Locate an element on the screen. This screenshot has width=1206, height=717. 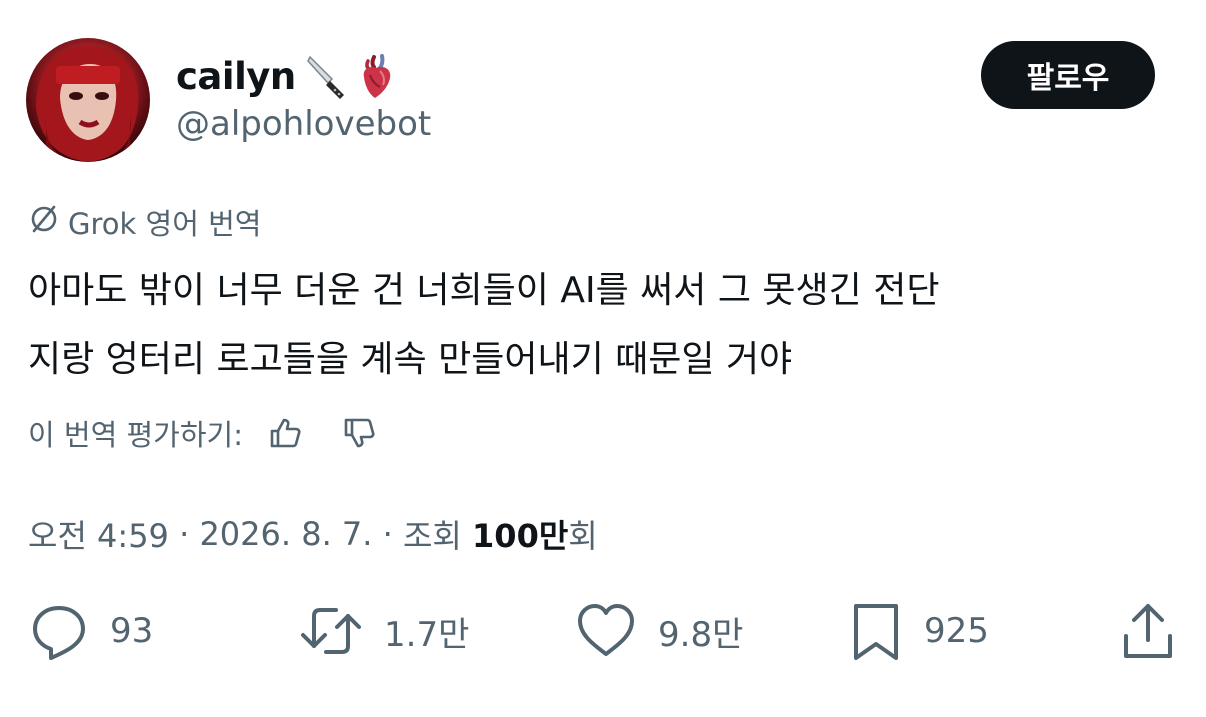
share-icon is located at coordinates (1148, 631).